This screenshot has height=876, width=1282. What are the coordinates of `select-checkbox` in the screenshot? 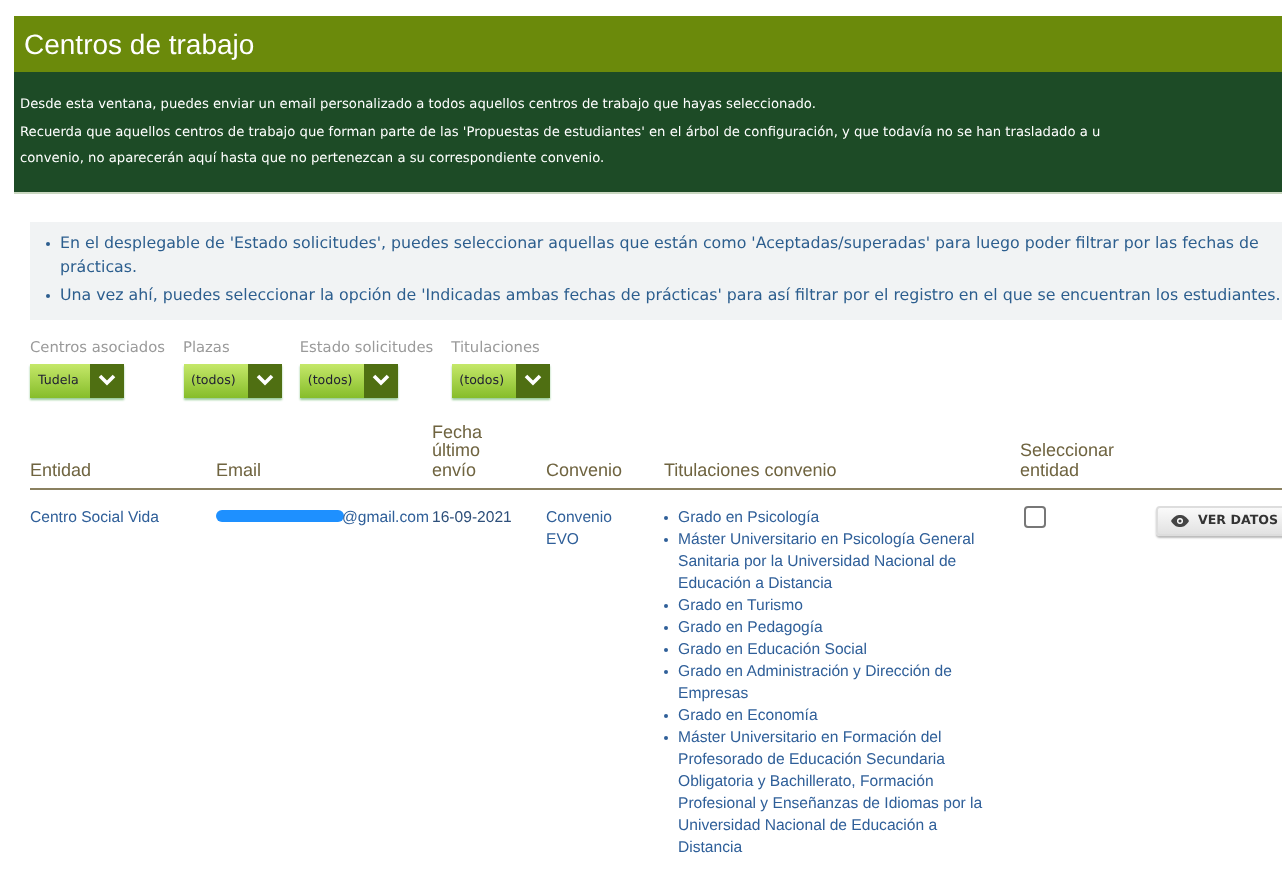 It's located at (1035, 517).